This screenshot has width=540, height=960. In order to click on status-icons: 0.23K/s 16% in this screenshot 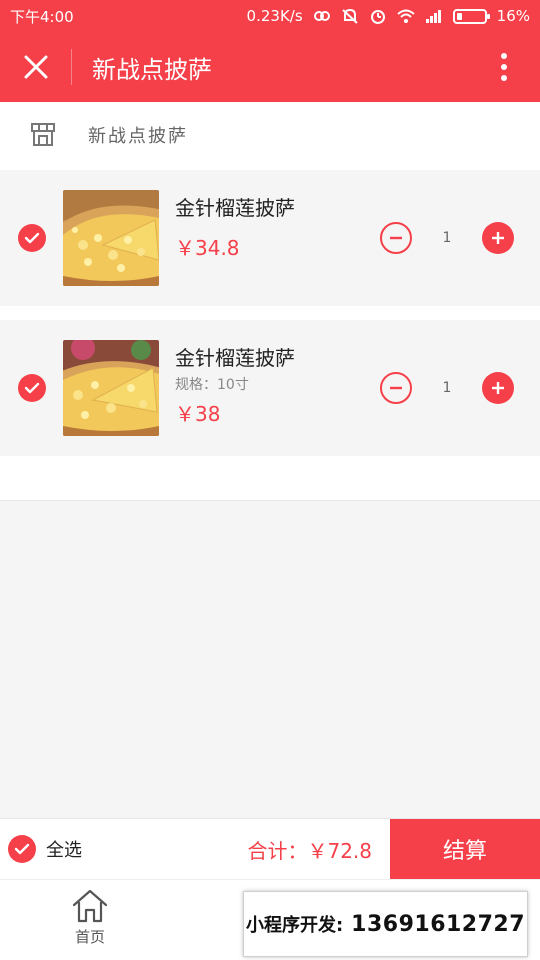, I will do `click(388, 16)`.